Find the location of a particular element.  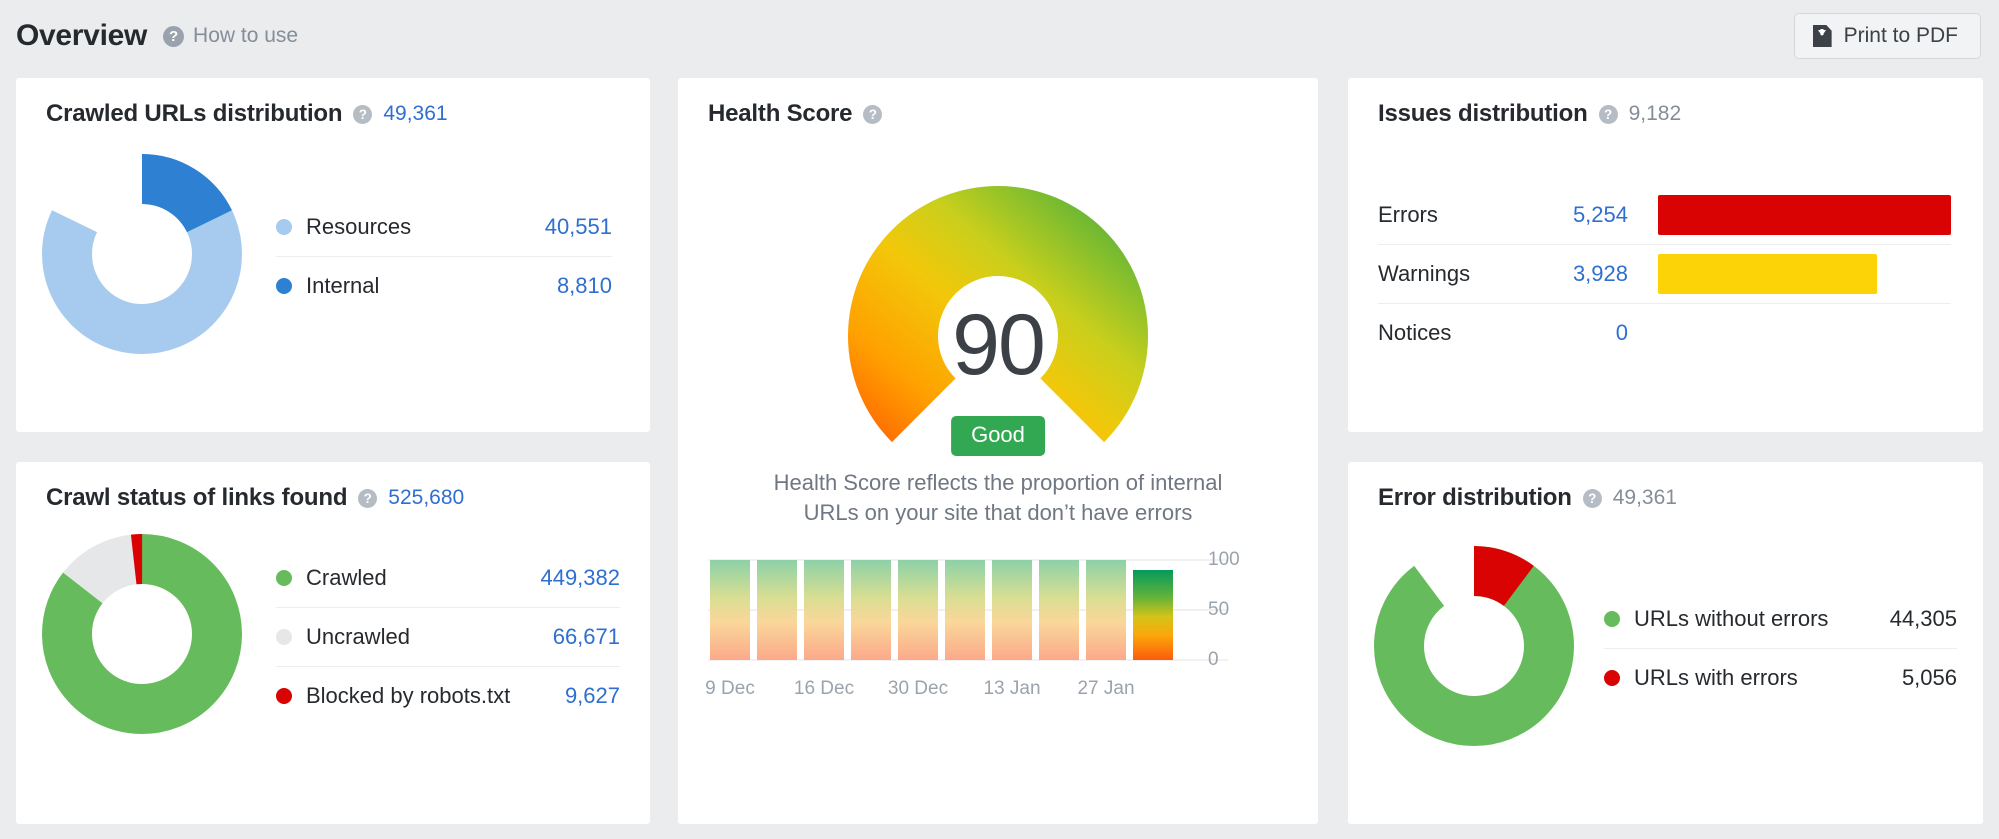

donut-section: Resources 40,551 Internal 8,810 is located at coordinates (333, 243).